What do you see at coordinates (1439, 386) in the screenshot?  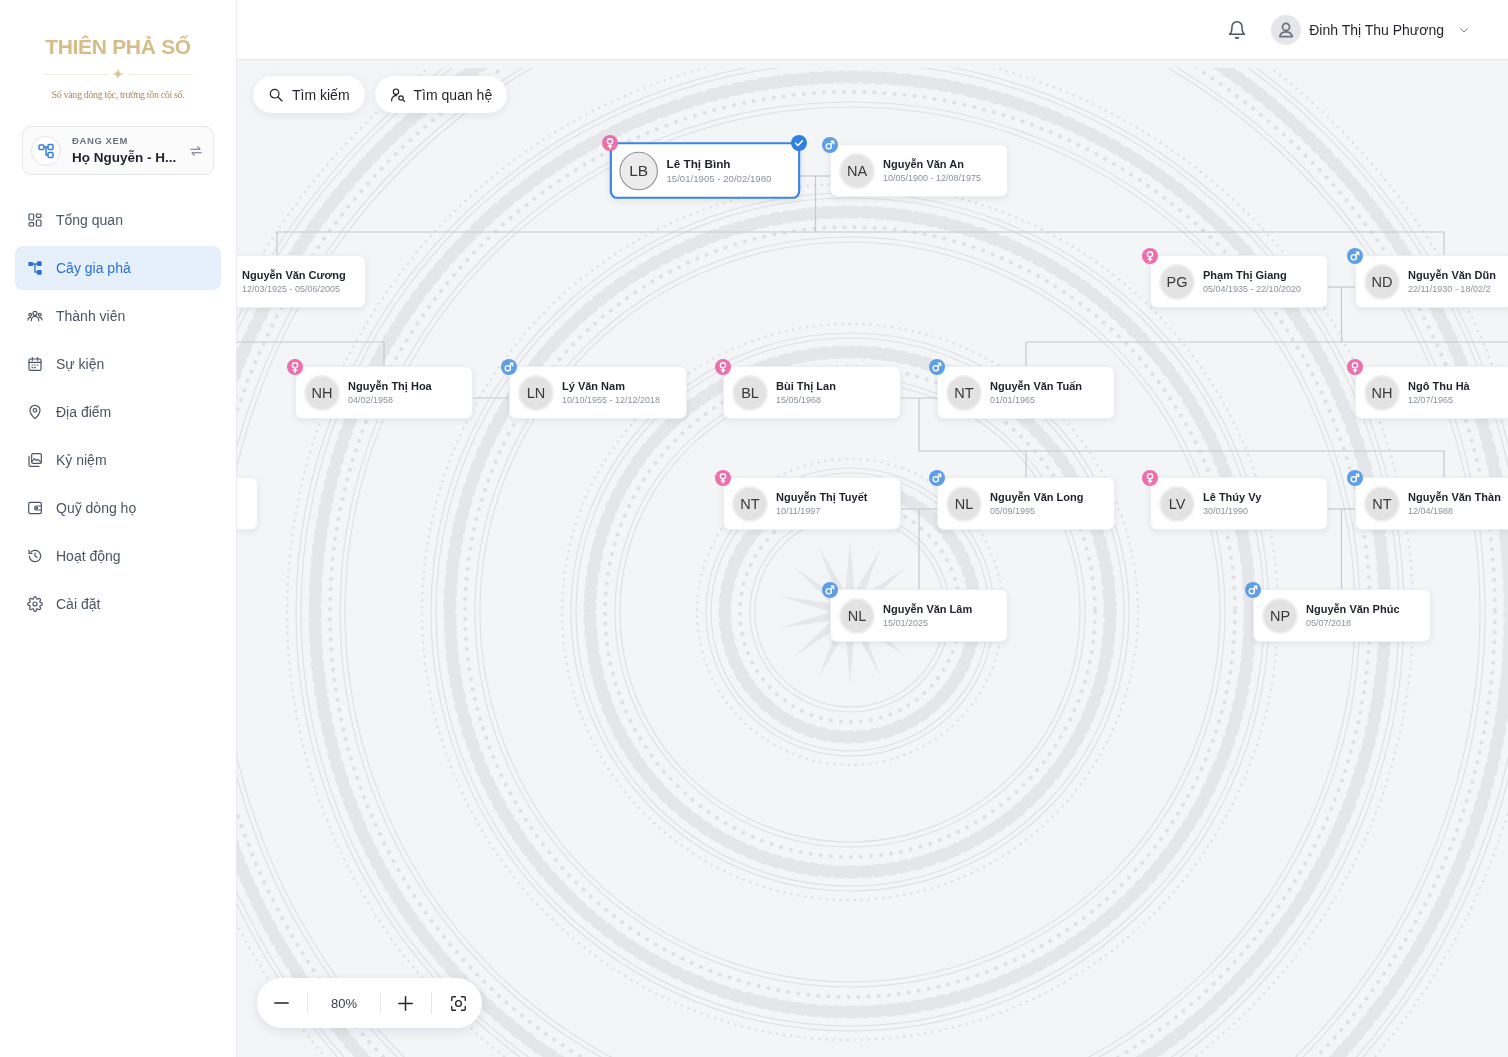 I see `member-name: Ngô Thu Hà` at bounding box center [1439, 386].